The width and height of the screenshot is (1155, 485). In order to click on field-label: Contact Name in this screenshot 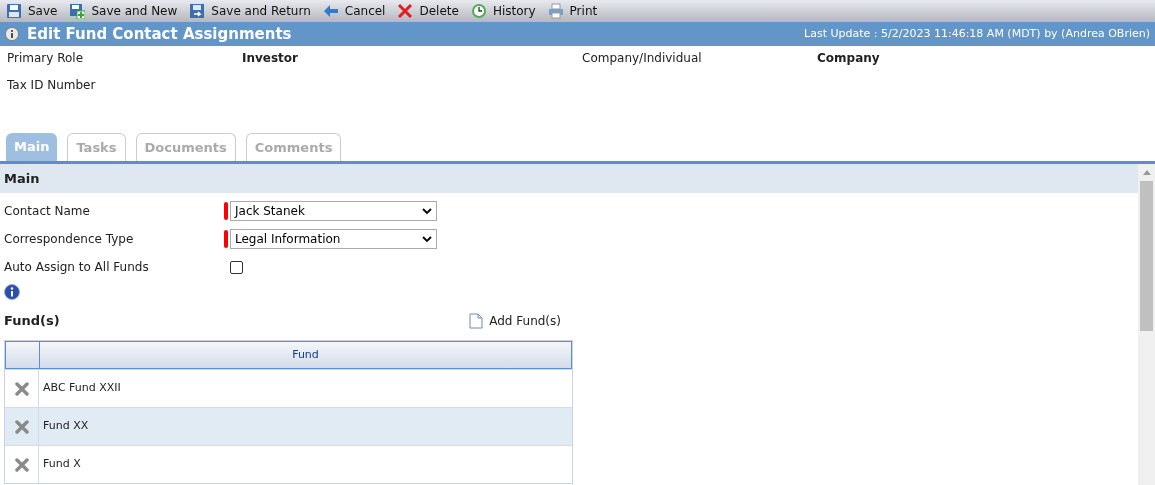, I will do `click(47, 211)`.